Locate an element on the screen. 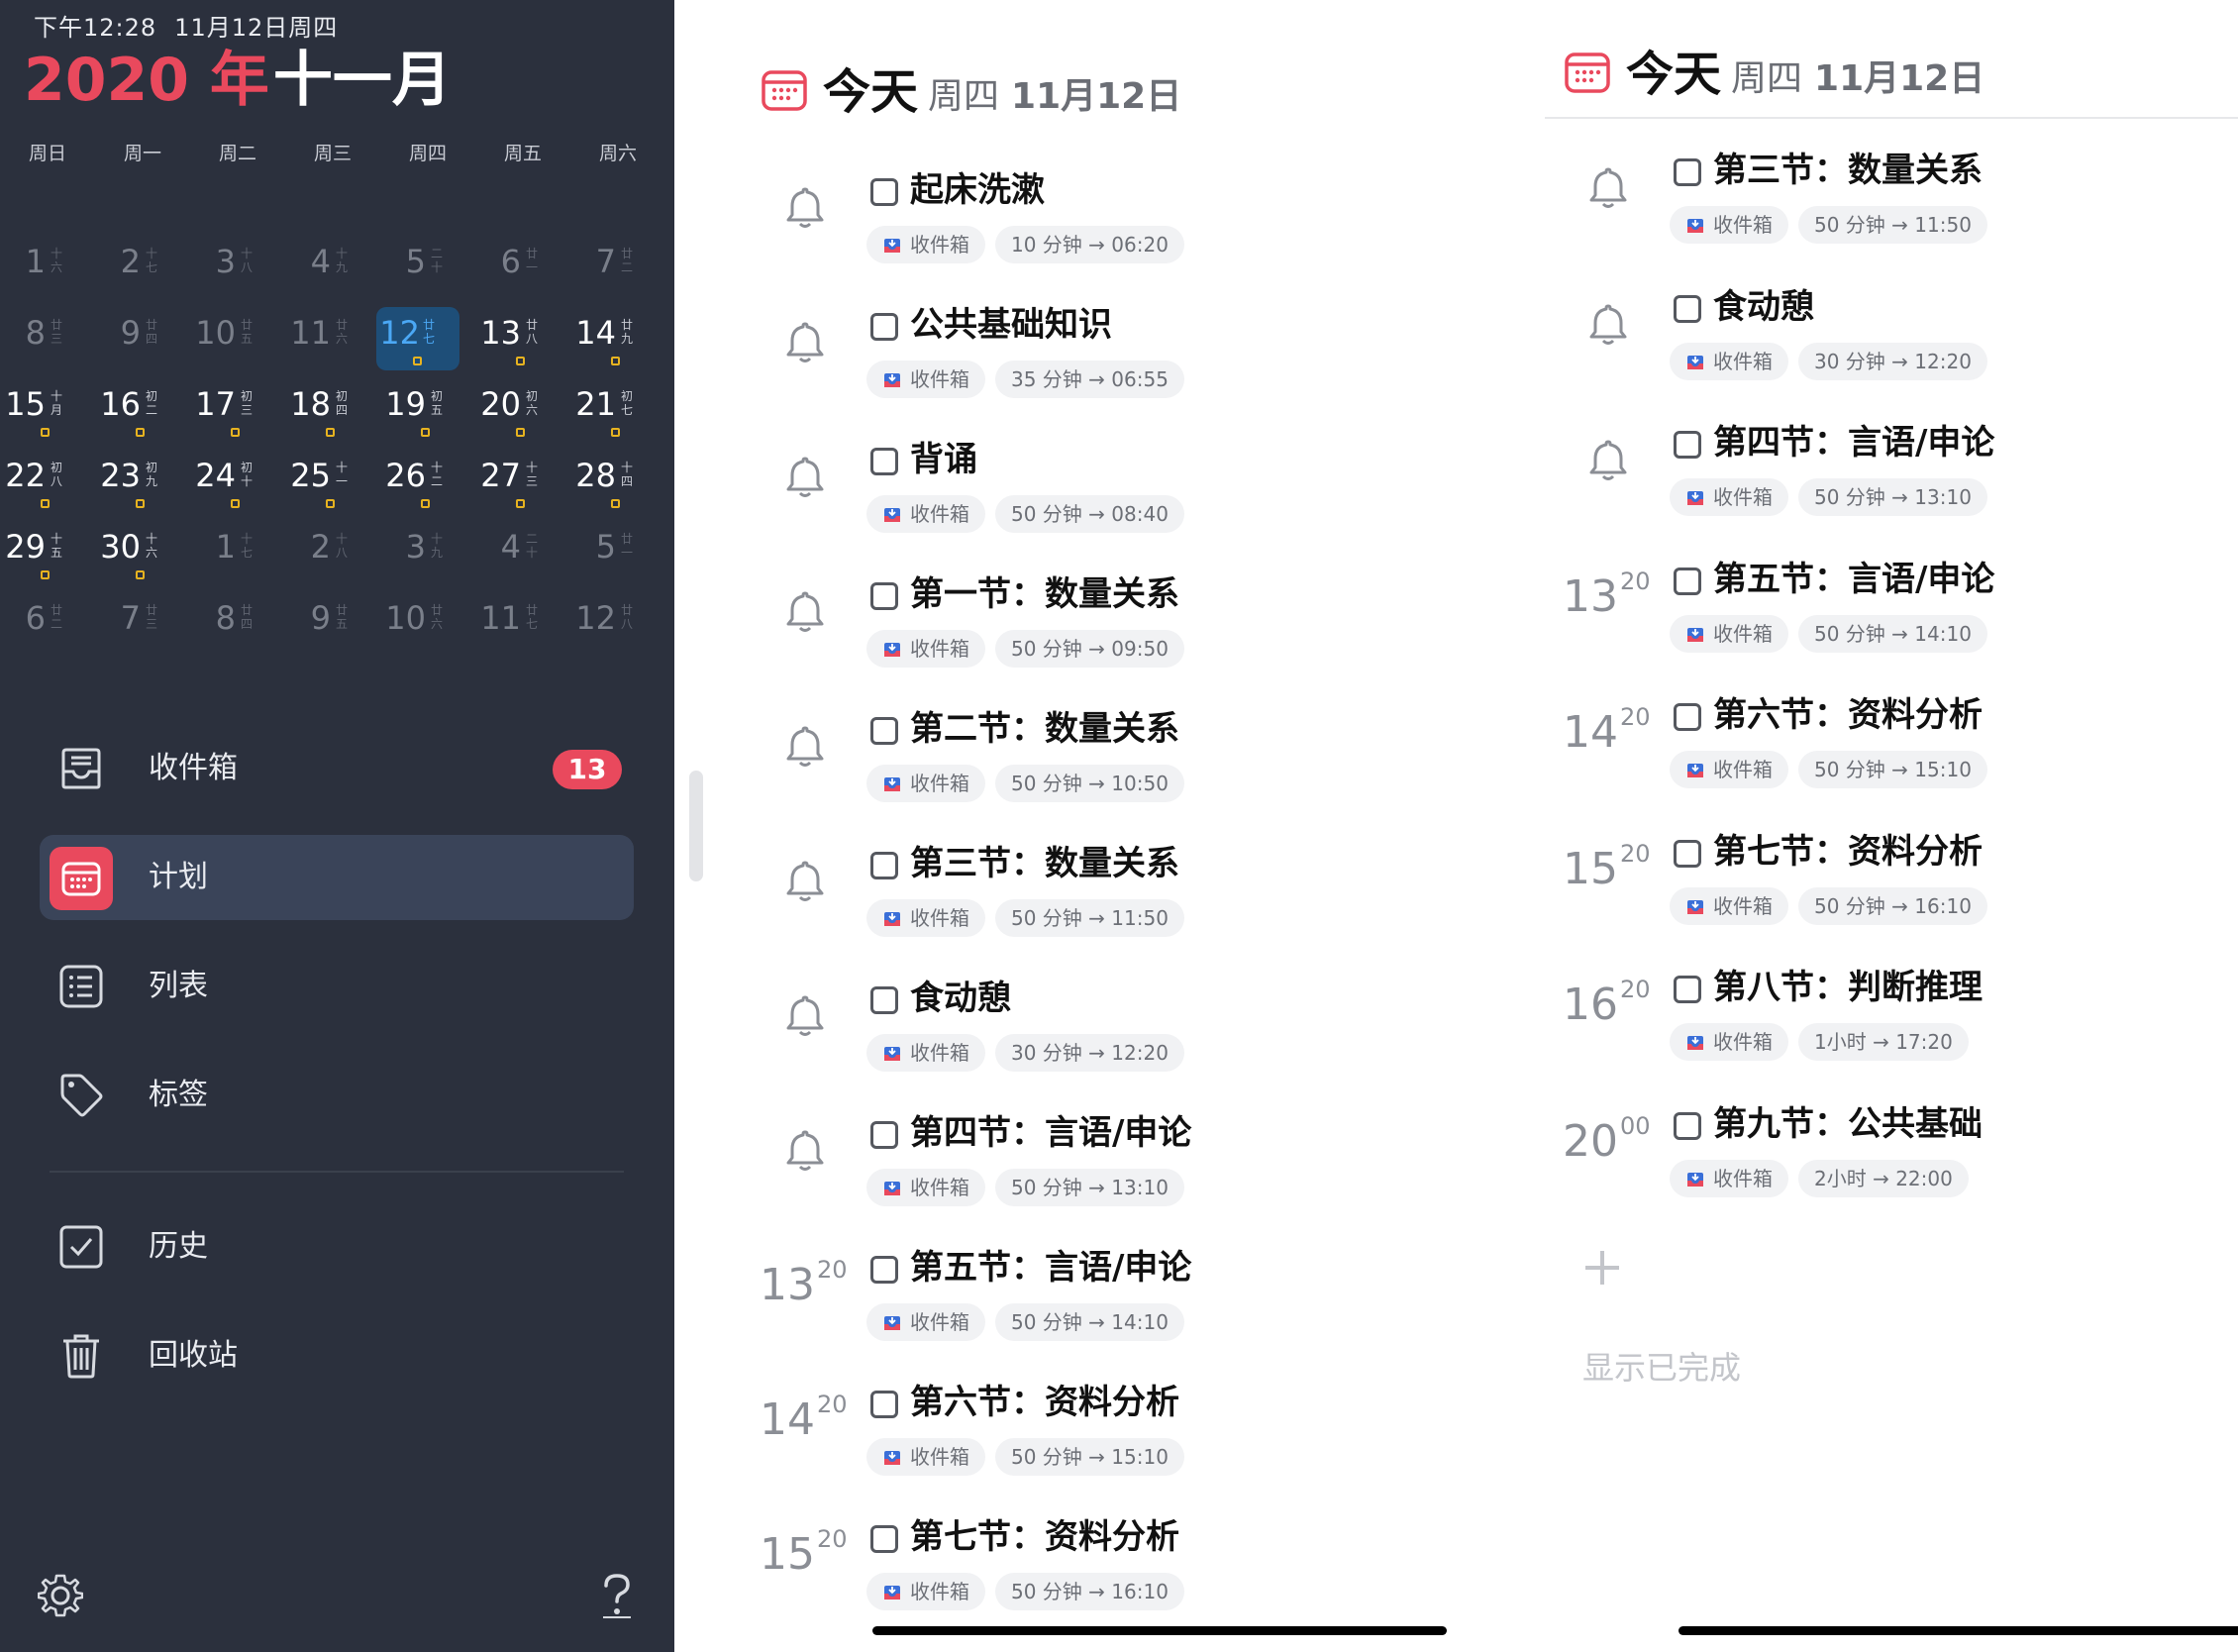 Image resolution: width=2238 pixels, height=1652 pixels. calendar-day: 19 初五 is located at coordinates (428, 414).